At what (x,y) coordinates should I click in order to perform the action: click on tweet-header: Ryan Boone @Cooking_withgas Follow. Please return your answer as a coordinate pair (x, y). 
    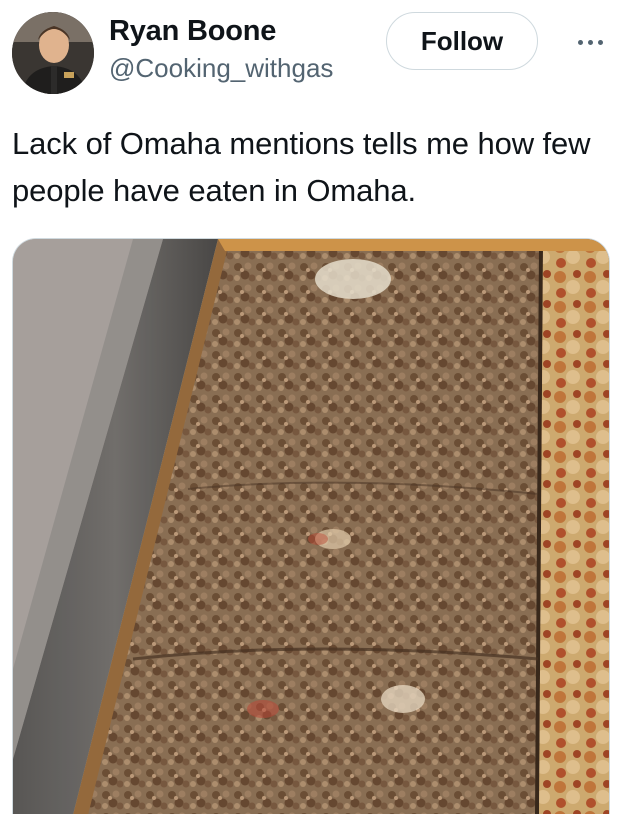
    Looking at the image, I should click on (309, 50).